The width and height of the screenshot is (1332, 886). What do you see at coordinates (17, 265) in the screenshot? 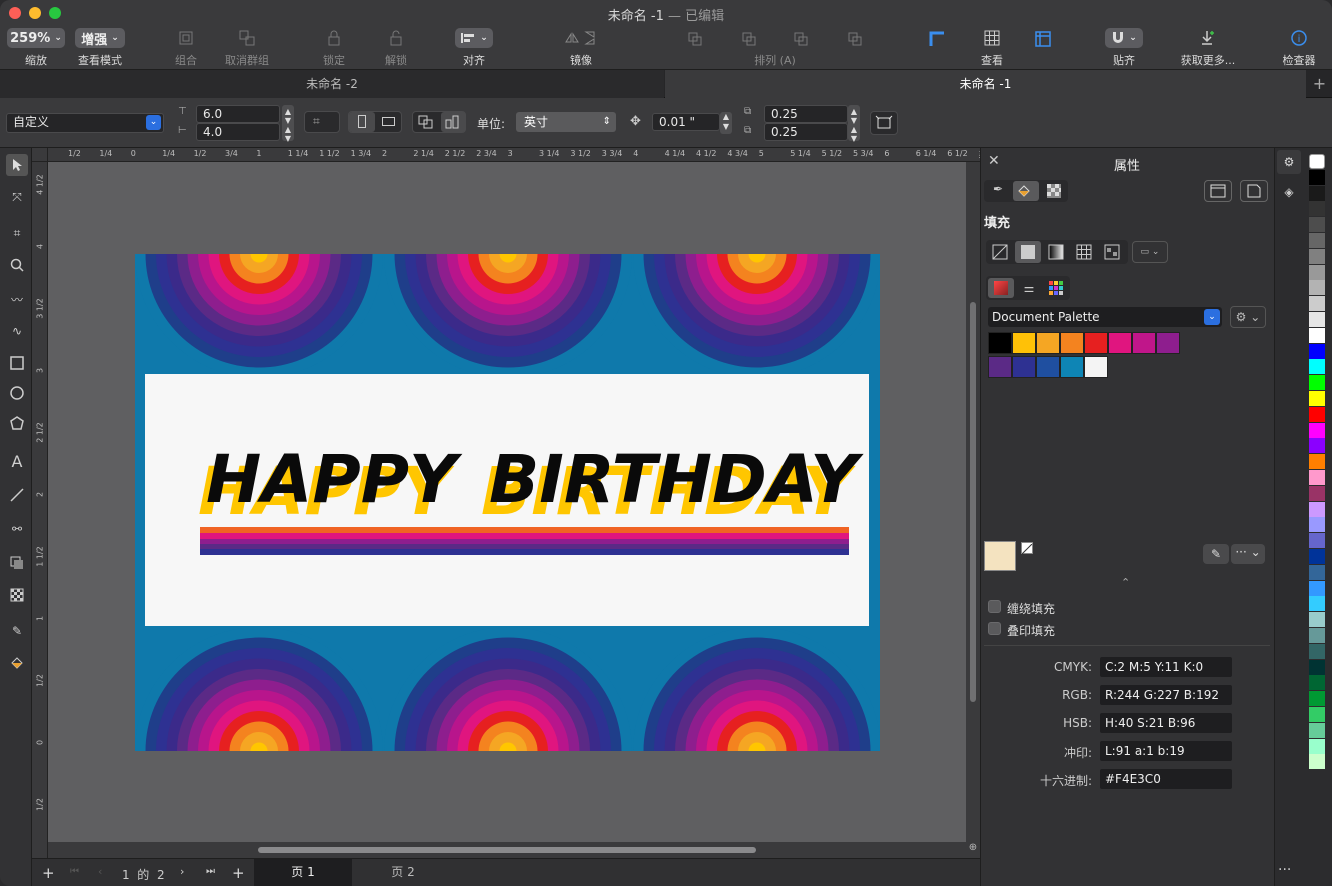
I see `zoom-tool-icon` at bounding box center [17, 265].